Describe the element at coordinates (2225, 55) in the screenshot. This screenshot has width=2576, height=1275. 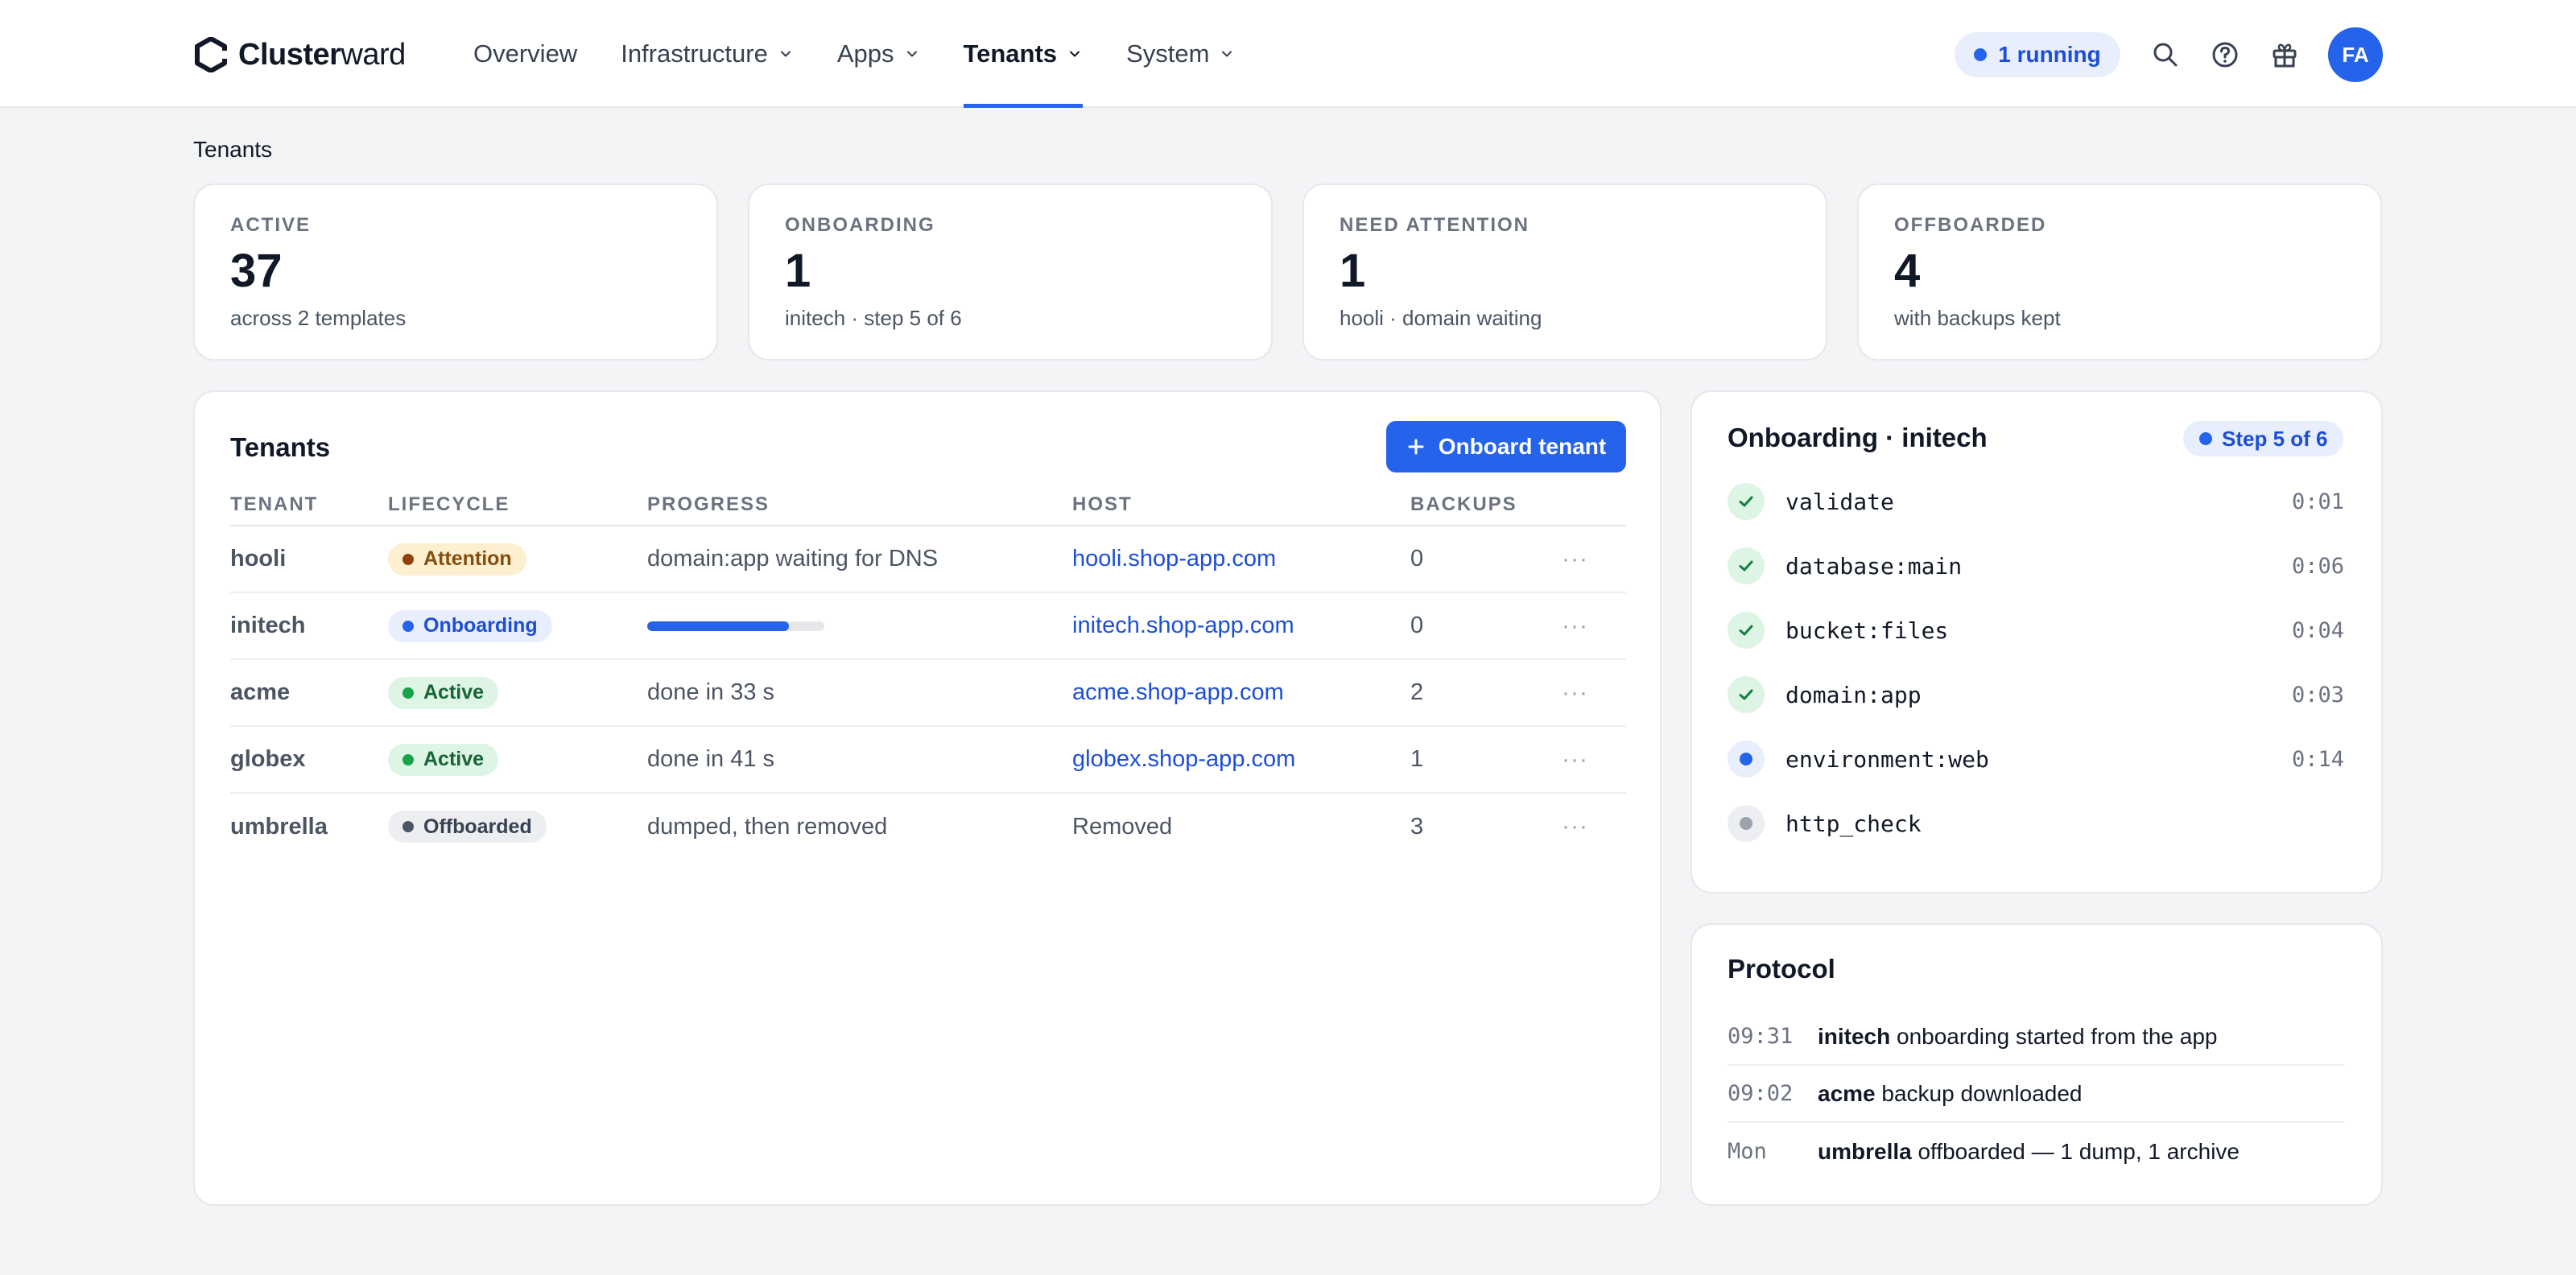
I see `help-icon` at that location.